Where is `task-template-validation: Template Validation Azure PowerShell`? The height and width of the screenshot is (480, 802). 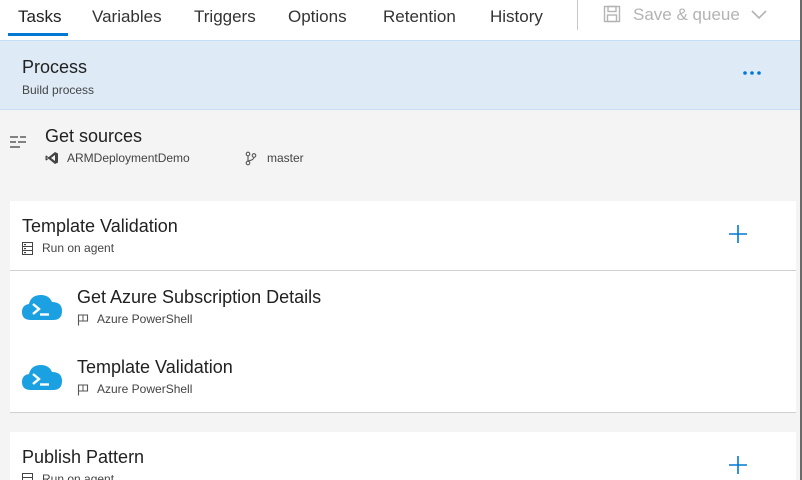
task-template-validation: Template Validation Azure PowerShell is located at coordinates (403, 377).